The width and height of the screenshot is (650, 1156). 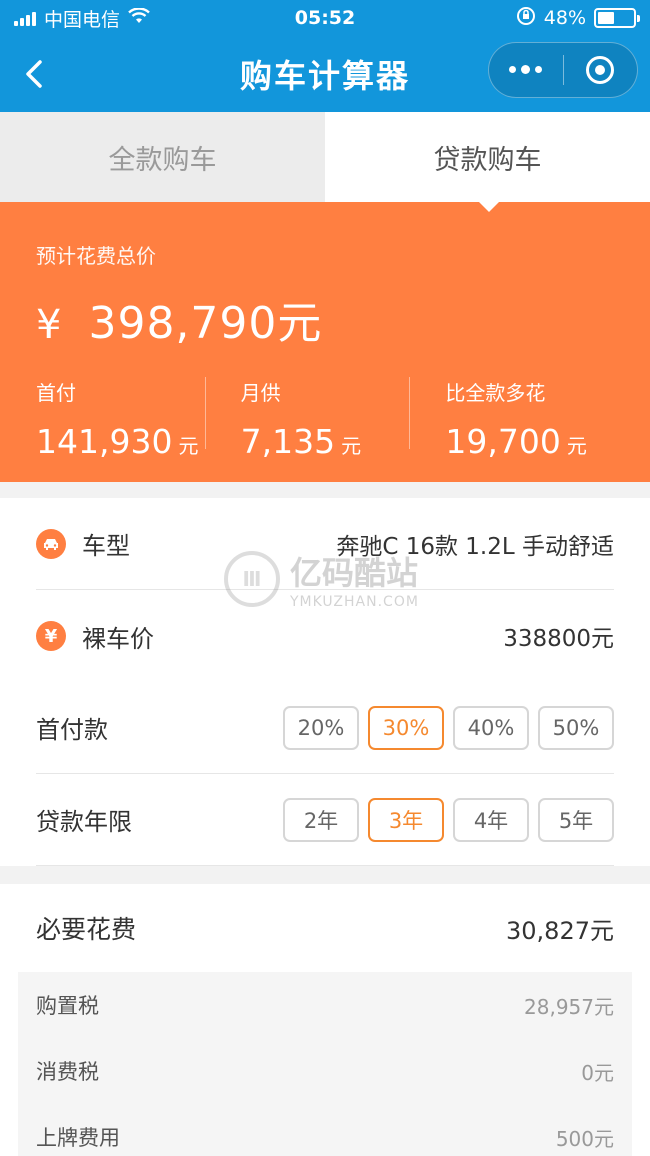 What do you see at coordinates (260, 393) in the screenshot?
I see `monthly-label: 月供` at bounding box center [260, 393].